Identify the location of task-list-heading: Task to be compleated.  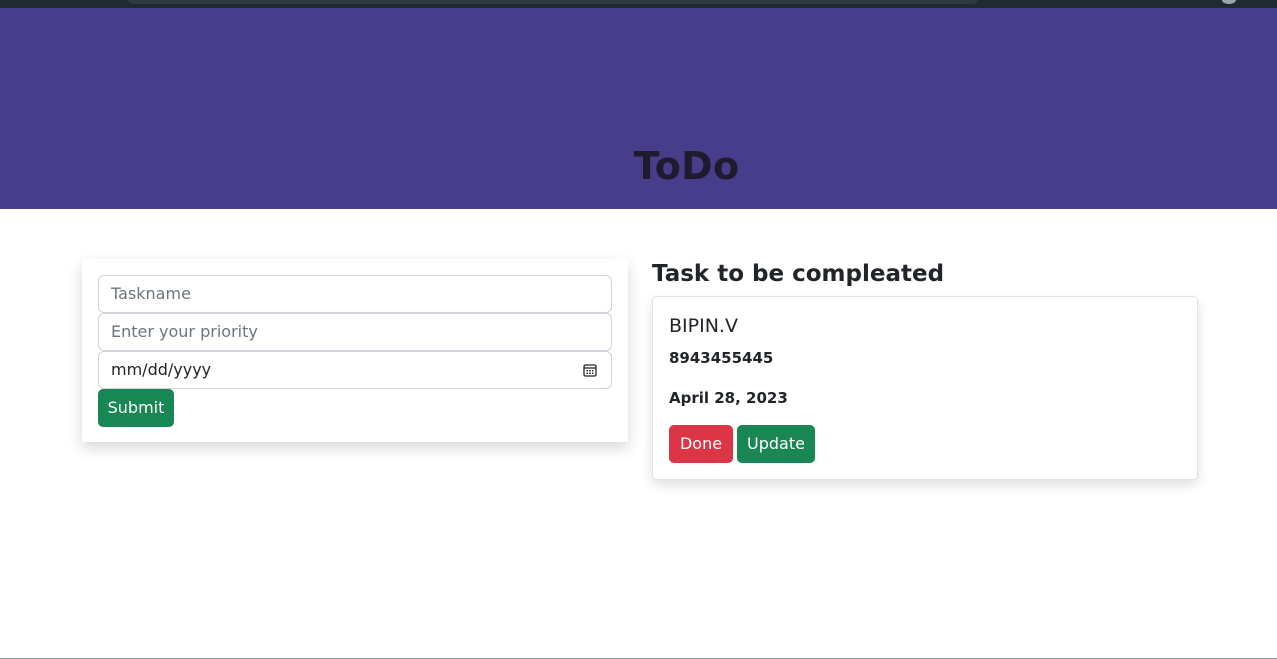
(798, 274).